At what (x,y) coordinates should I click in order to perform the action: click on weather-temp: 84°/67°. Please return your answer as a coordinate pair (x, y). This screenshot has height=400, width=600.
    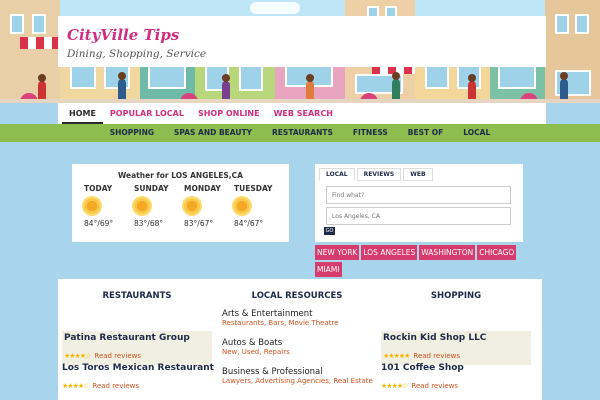
    Looking at the image, I should click on (249, 223).